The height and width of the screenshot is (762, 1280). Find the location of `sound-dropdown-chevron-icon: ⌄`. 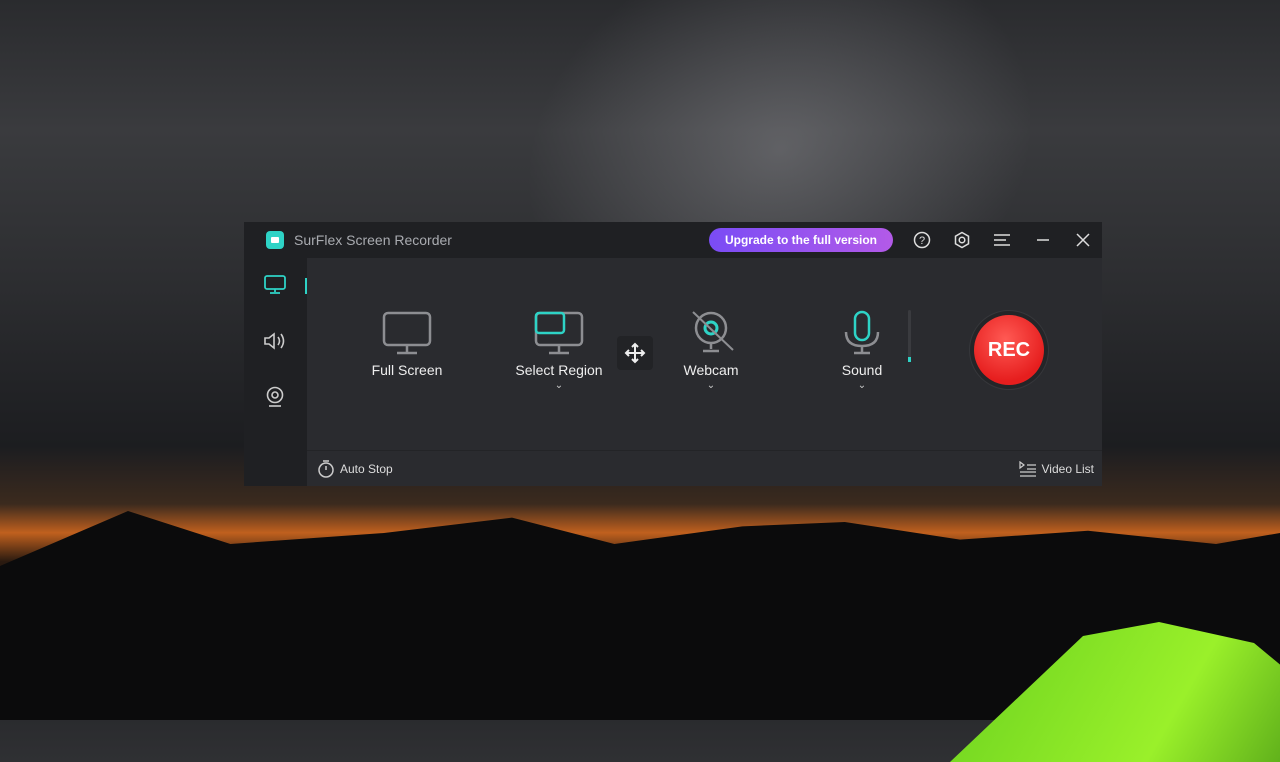

sound-dropdown-chevron-icon: ⌄ is located at coordinates (862, 385).